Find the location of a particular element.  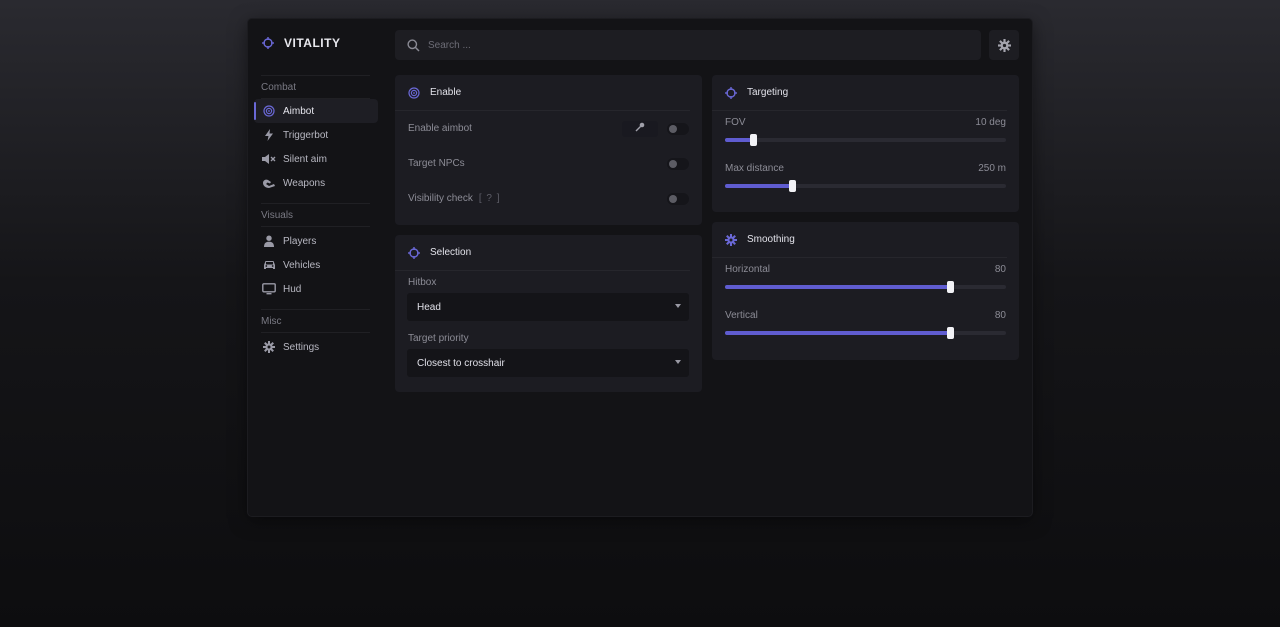

hitbox-select: Head is located at coordinates (548, 307).